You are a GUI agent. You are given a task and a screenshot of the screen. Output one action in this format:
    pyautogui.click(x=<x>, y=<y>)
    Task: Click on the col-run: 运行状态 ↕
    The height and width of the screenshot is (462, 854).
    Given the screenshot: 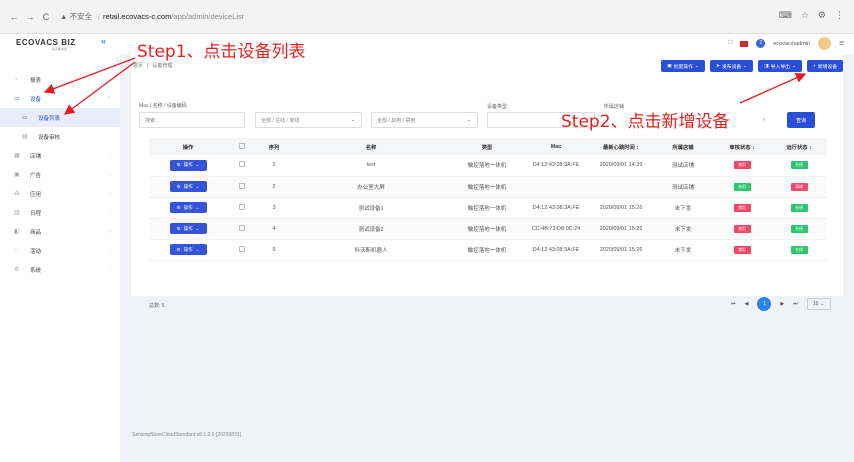 What is the action you would take?
    pyautogui.click(x=799, y=146)
    